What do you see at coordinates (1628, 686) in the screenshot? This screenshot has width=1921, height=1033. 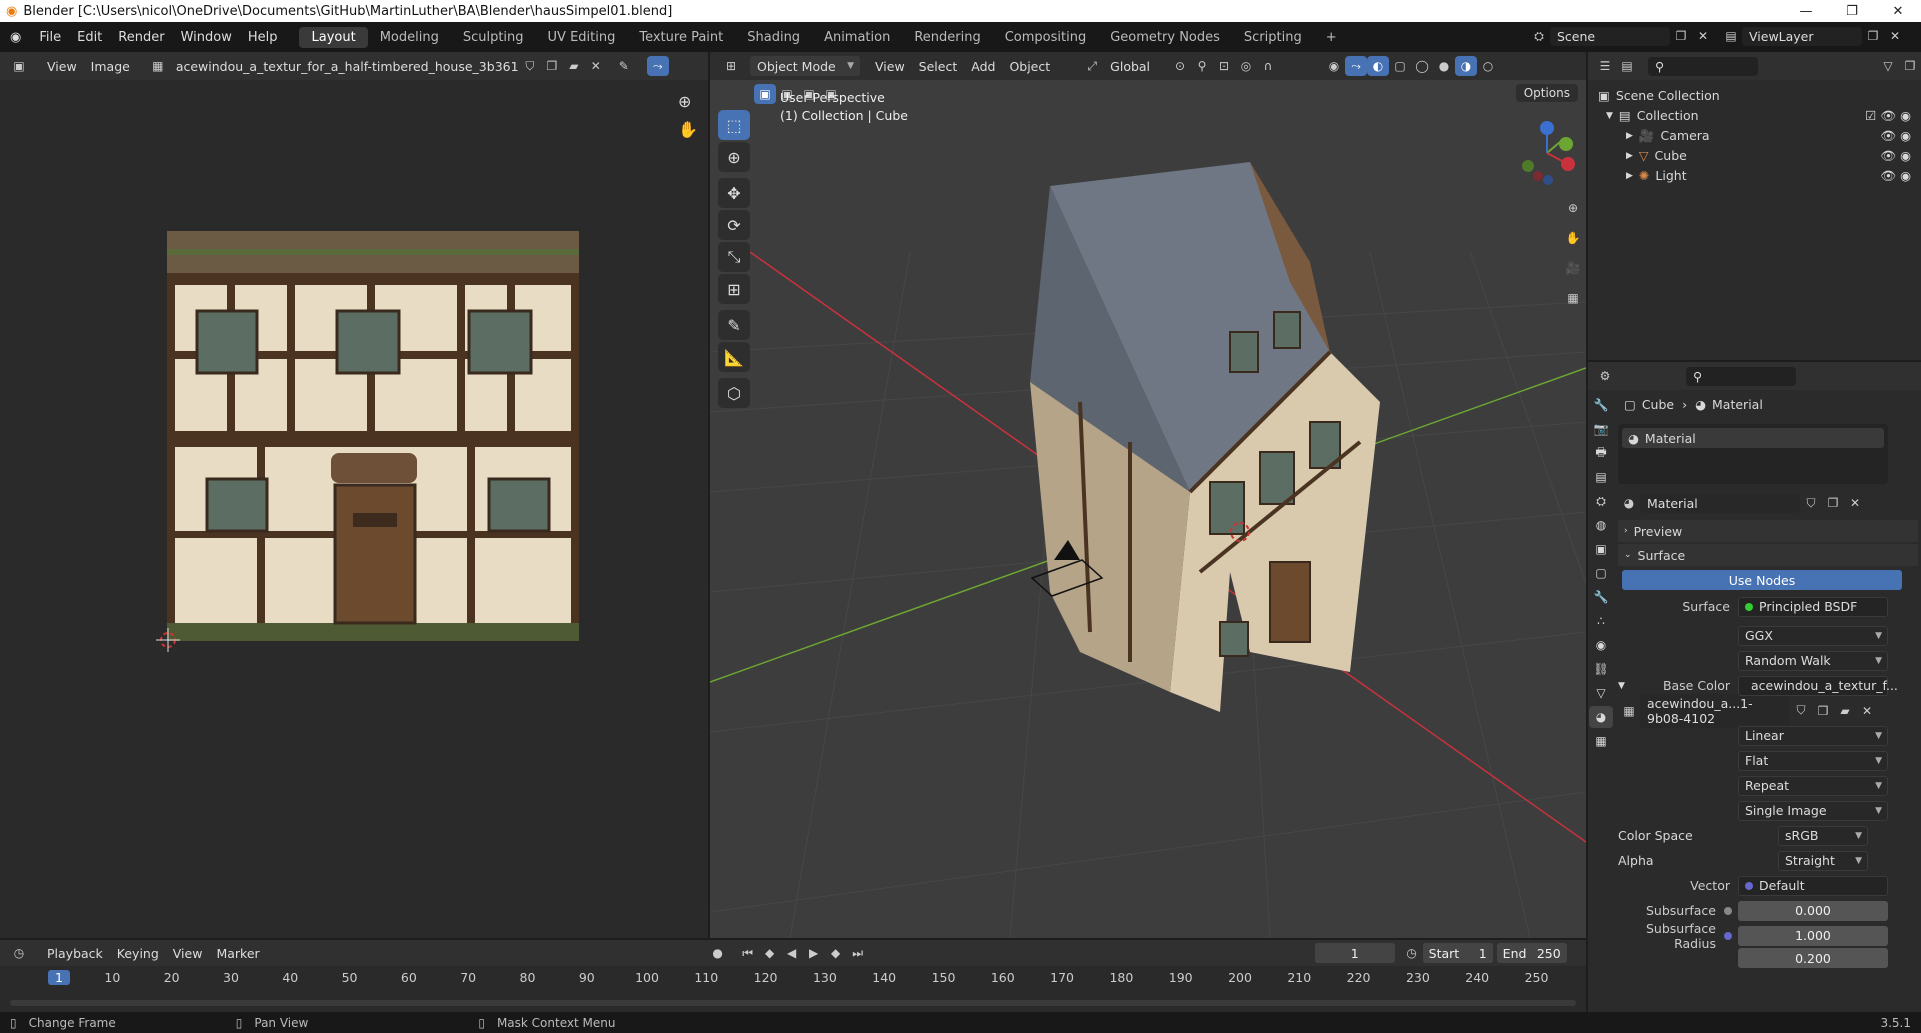 I see `base-color-expand-icon: ▼` at bounding box center [1628, 686].